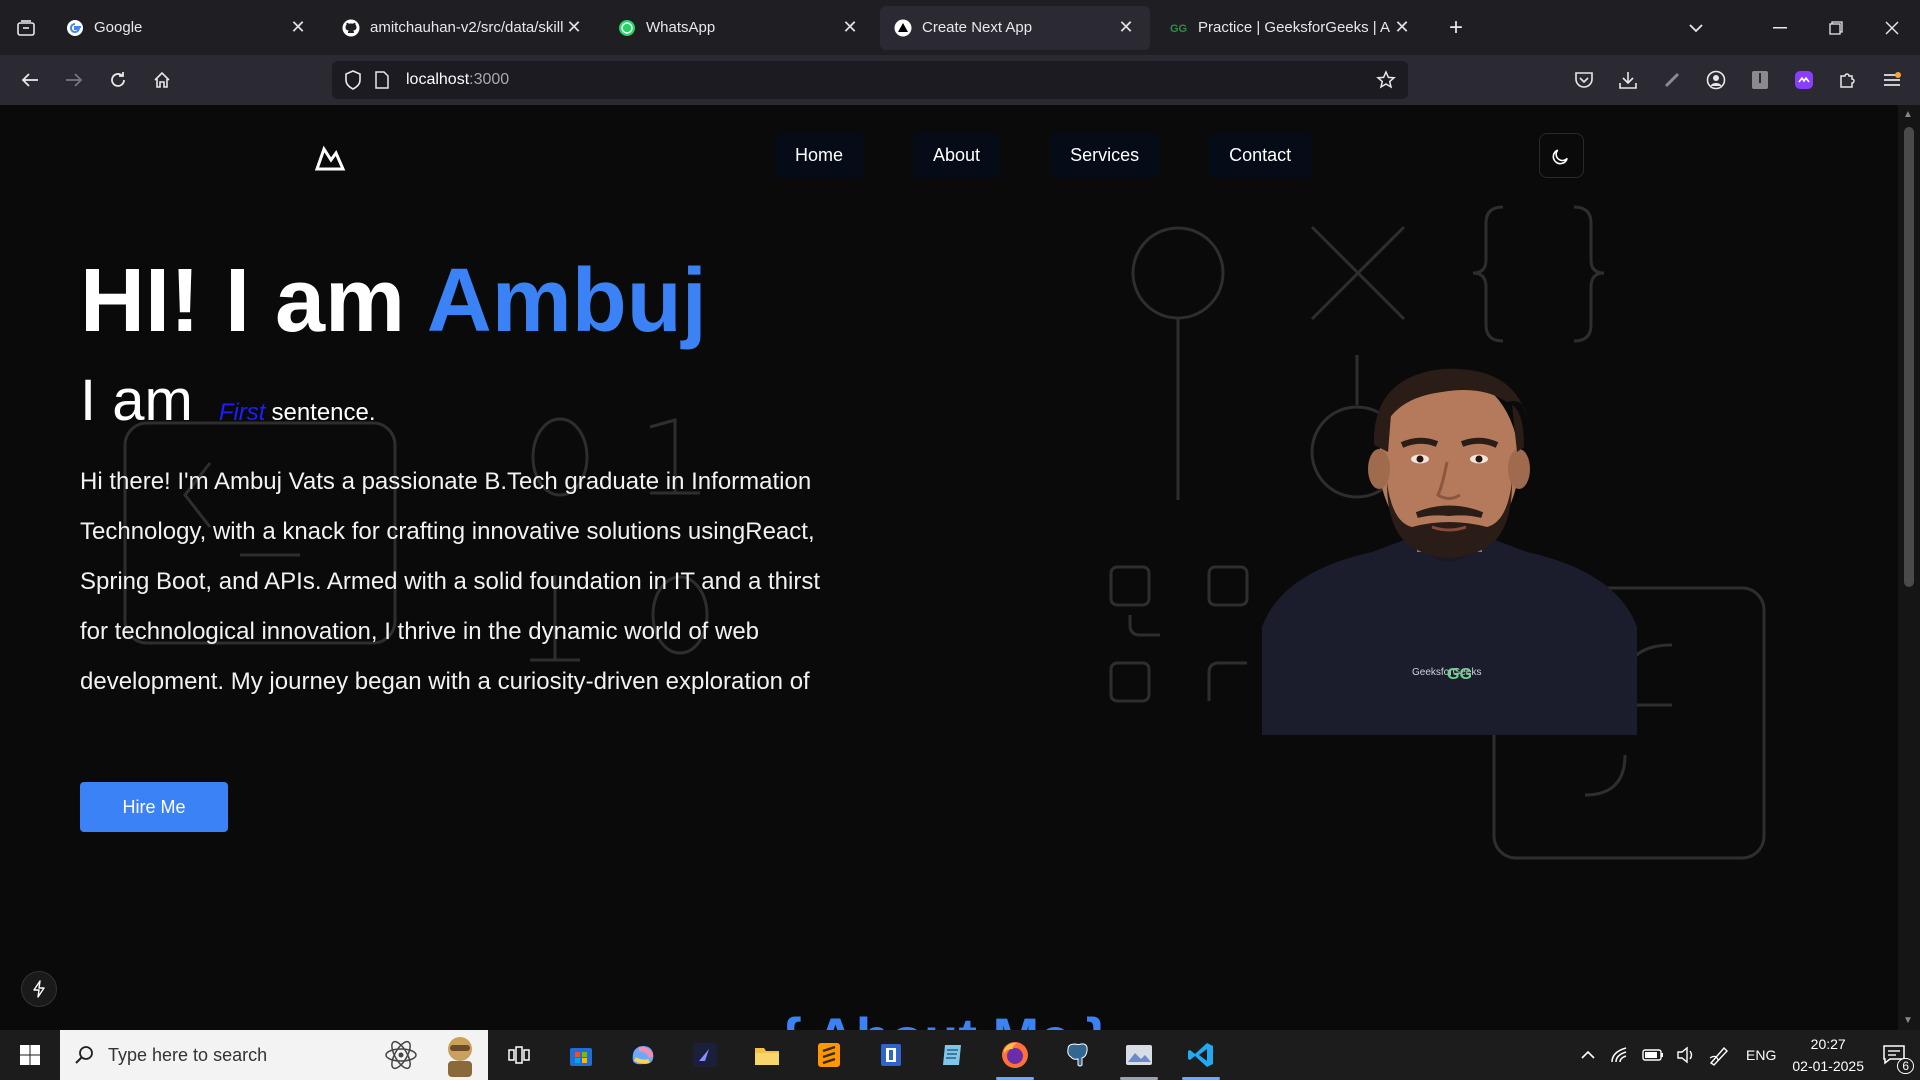 Image resolution: width=1920 pixels, height=1080 pixels. What do you see at coordinates (401, 1055) in the screenshot?
I see `atom-icon` at bounding box center [401, 1055].